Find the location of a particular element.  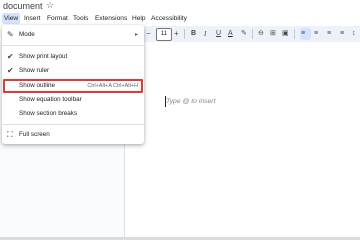

insert-link-icon: ⊖ is located at coordinates (261, 34).